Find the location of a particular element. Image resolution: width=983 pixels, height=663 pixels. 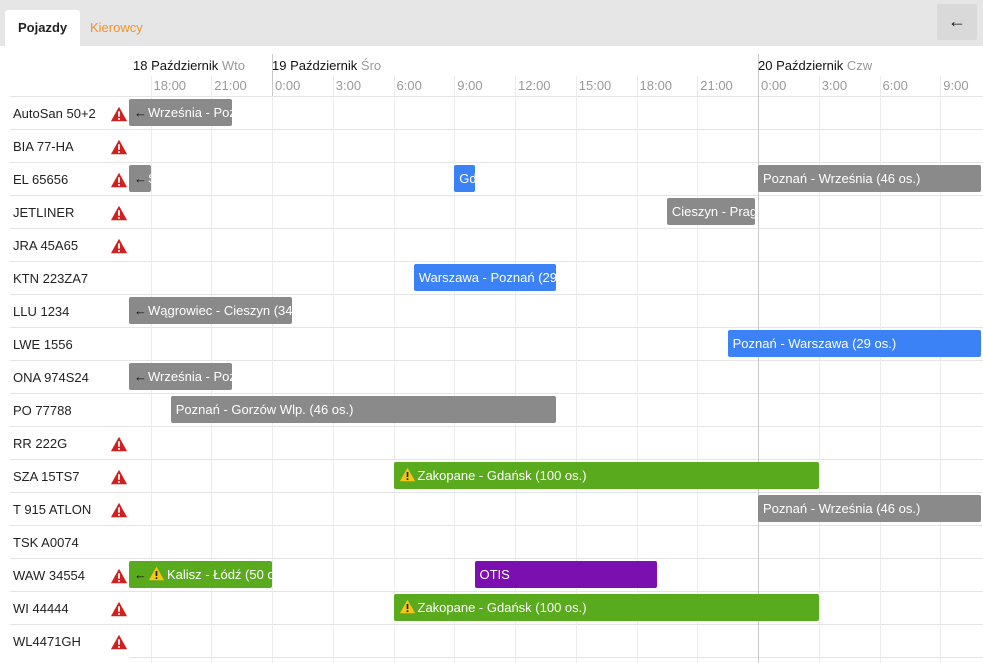

day-label: 18 Październik Wto is located at coordinates (189, 65).